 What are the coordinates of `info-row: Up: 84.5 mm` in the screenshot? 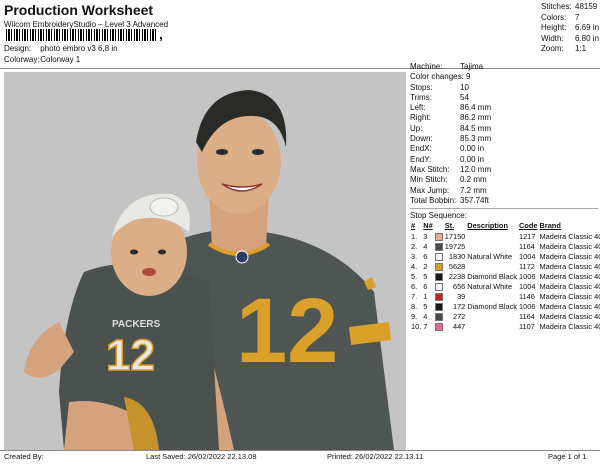 It's located at (451, 128).